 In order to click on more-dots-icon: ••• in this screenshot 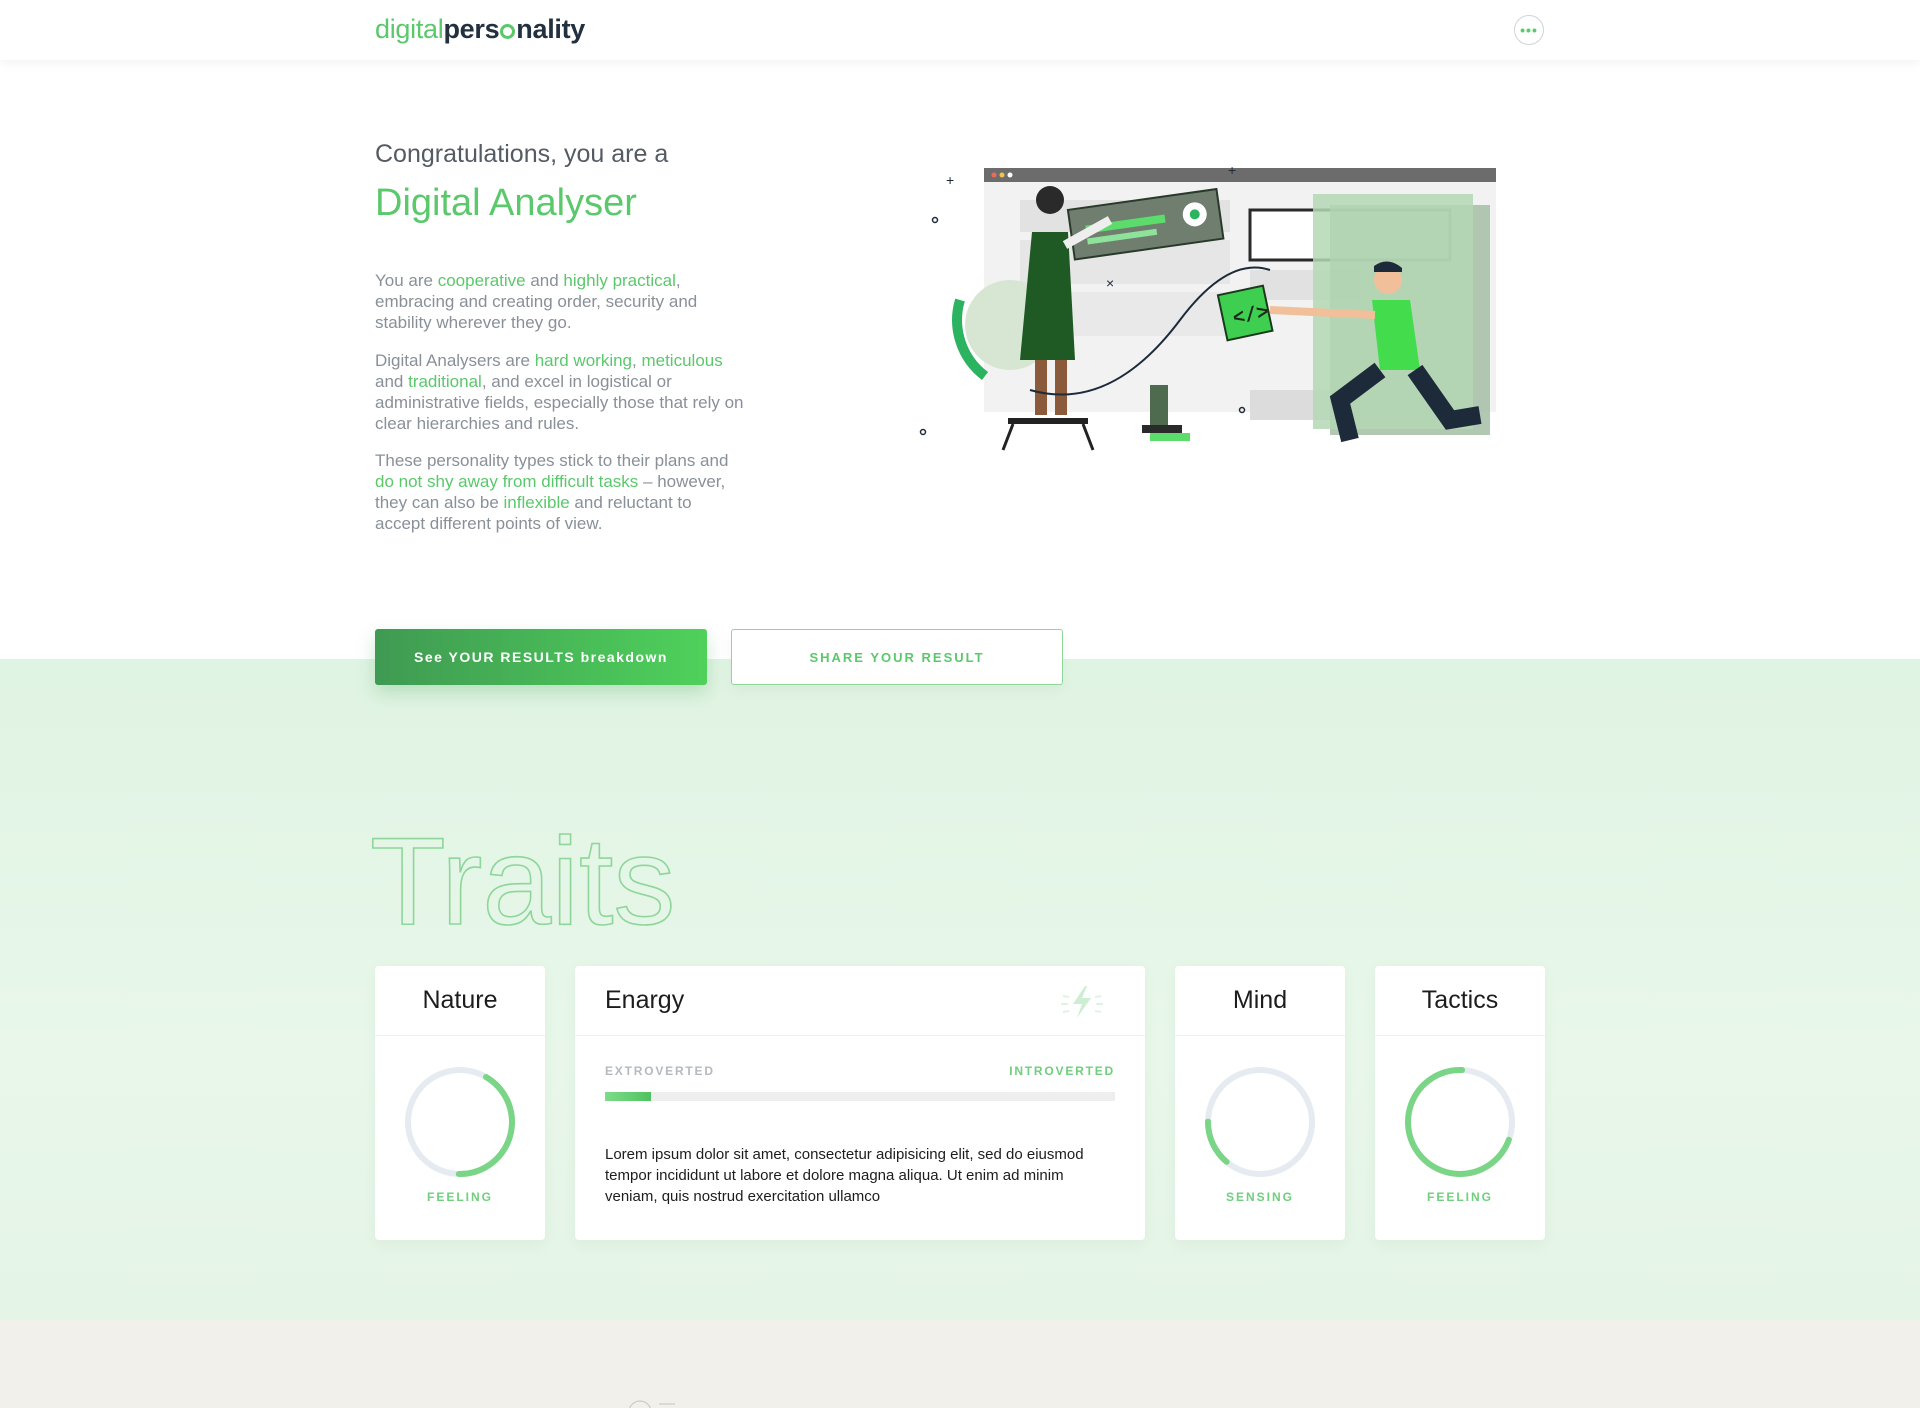, I will do `click(1529, 30)`.